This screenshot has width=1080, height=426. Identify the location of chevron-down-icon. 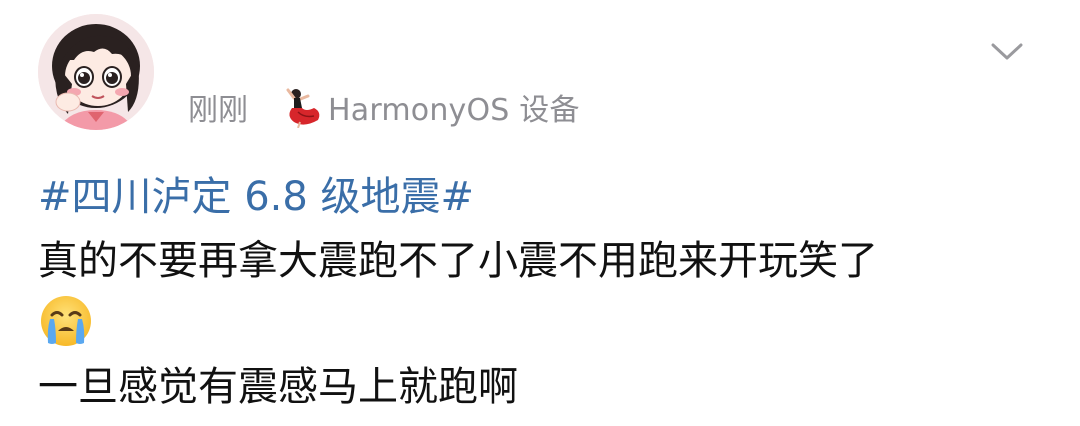
(1007, 51).